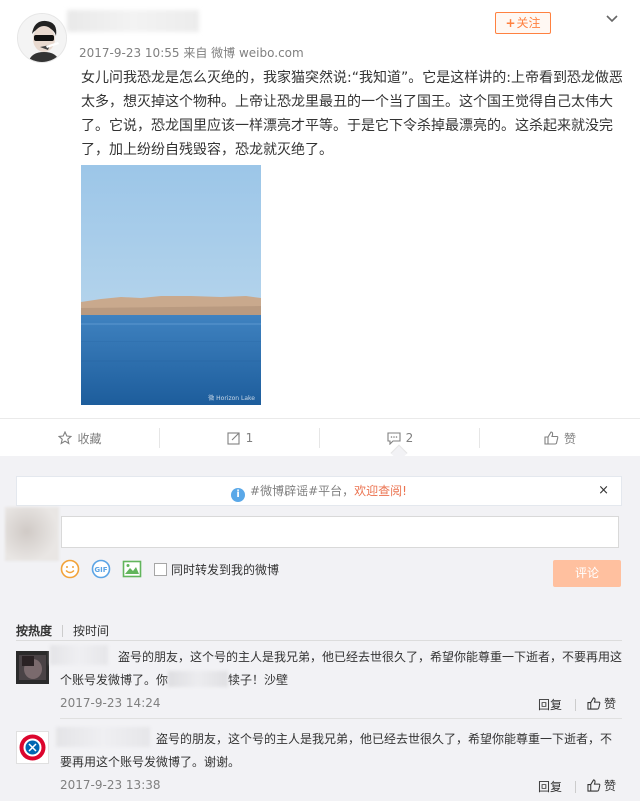 This screenshot has width=640, height=801. What do you see at coordinates (233, 438) in the screenshot?
I see `repost-icon` at bounding box center [233, 438].